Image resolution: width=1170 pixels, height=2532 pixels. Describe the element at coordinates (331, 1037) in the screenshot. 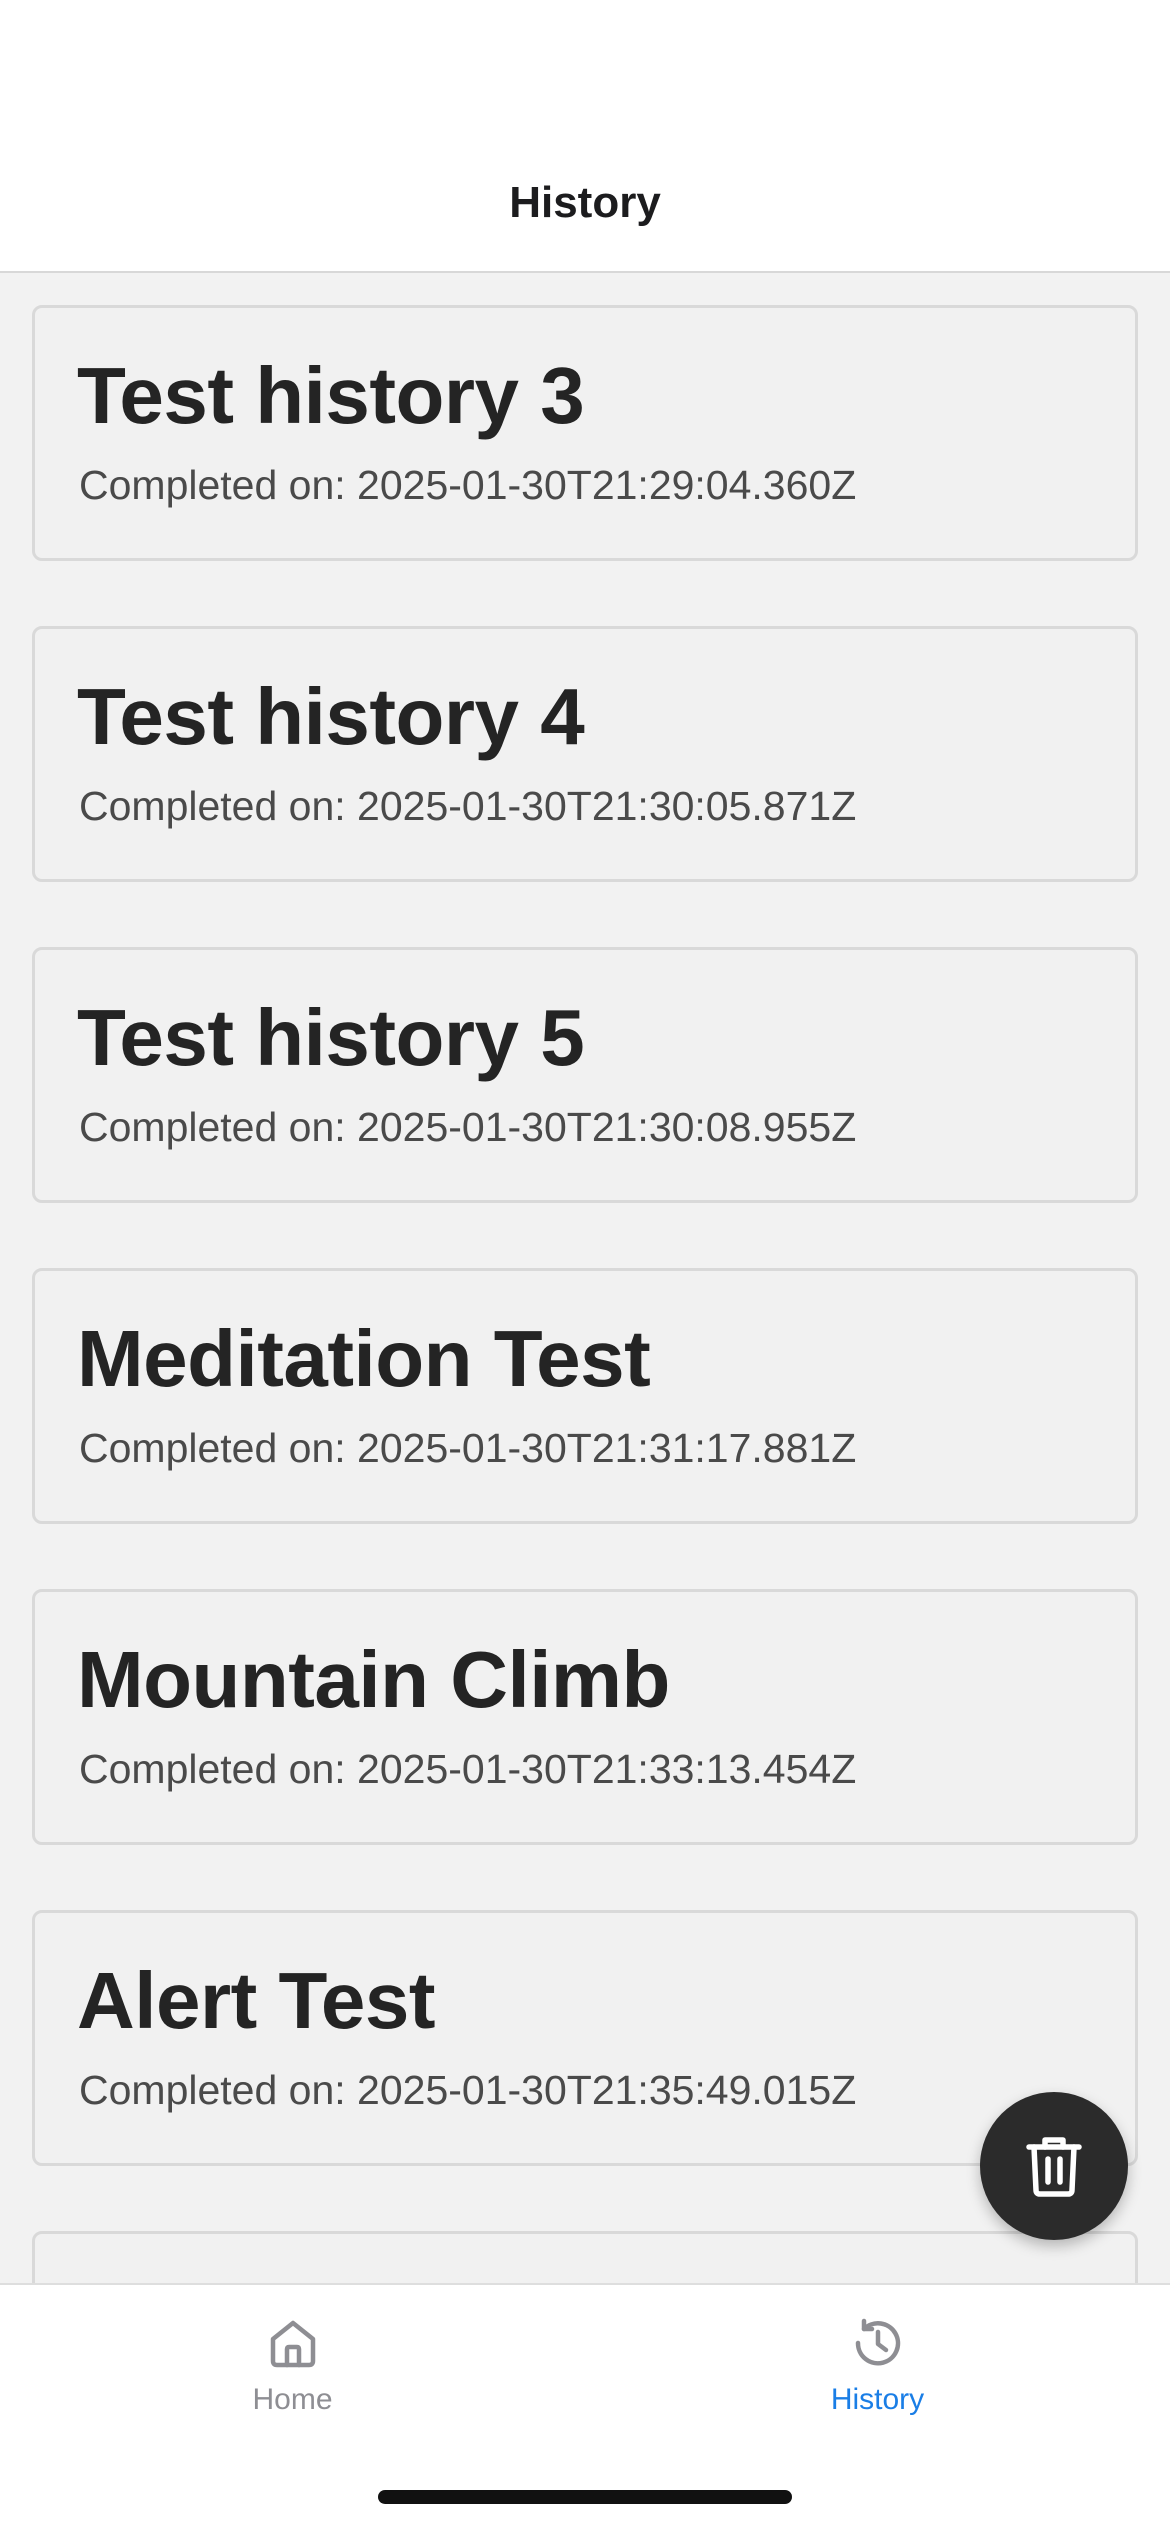

I see `history-card-title: Test history 5` at that location.